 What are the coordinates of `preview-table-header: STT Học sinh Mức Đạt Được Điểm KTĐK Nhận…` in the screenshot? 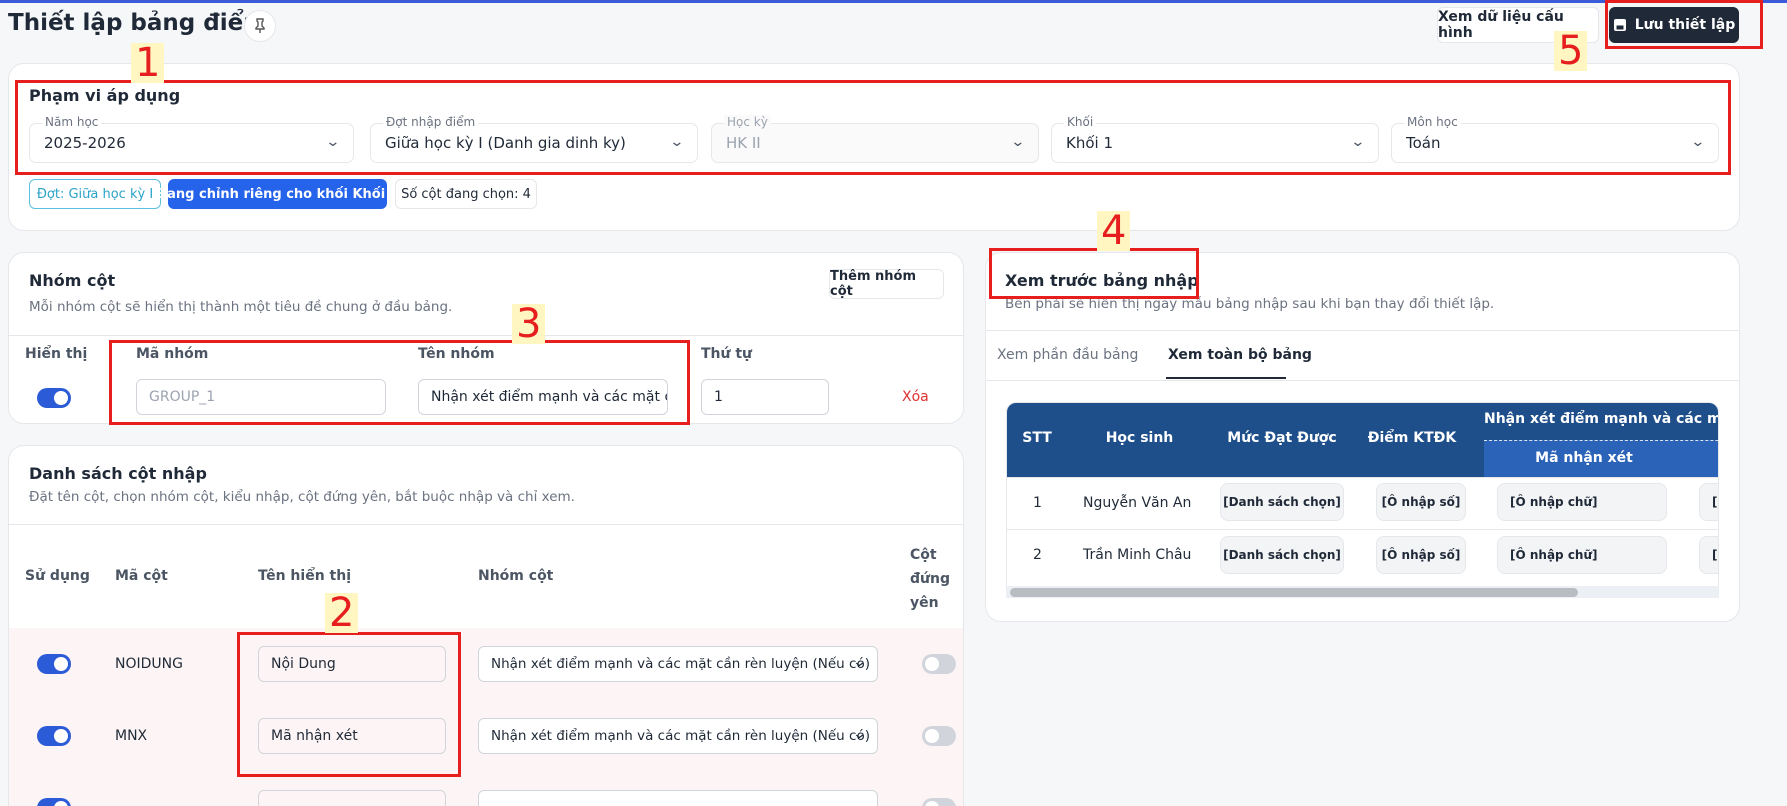 It's located at (1362, 440).